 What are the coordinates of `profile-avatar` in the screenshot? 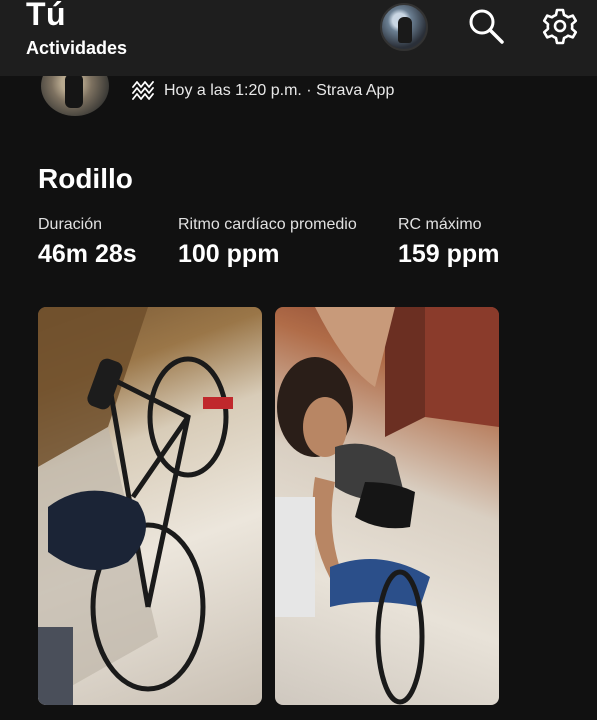 It's located at (404, 27).